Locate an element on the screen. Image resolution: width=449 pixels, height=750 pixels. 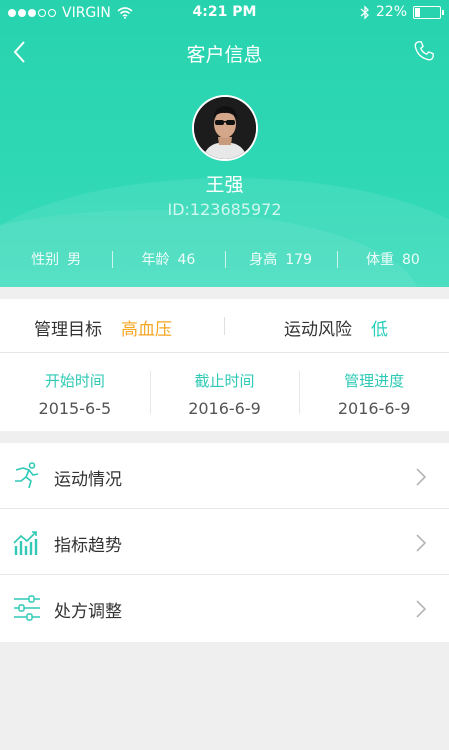
stat-height: 身高 179 is located at coordinates (280, 260).